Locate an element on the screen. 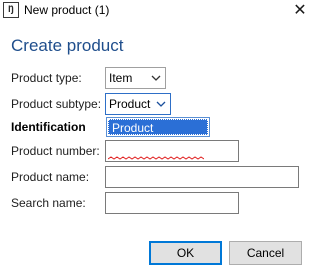  ok-button: OK is located at coordinates (185, 253).